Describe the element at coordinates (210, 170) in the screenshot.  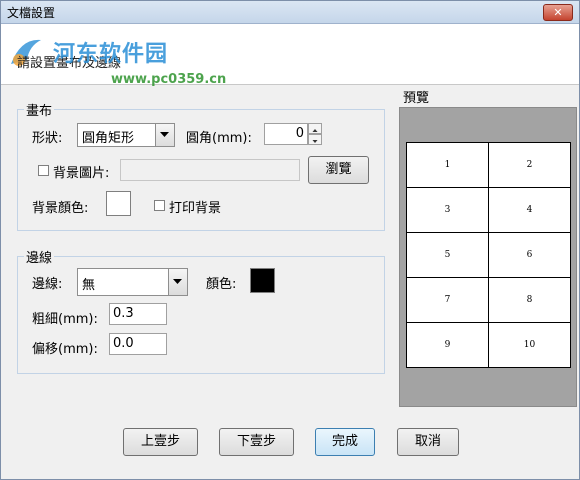
I see `bg-image-path-field` at that location.